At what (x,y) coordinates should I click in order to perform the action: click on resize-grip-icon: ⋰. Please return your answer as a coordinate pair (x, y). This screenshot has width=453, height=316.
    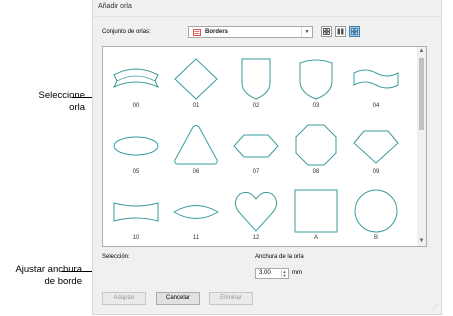
    Looking at the image, I should click on (435, 307).